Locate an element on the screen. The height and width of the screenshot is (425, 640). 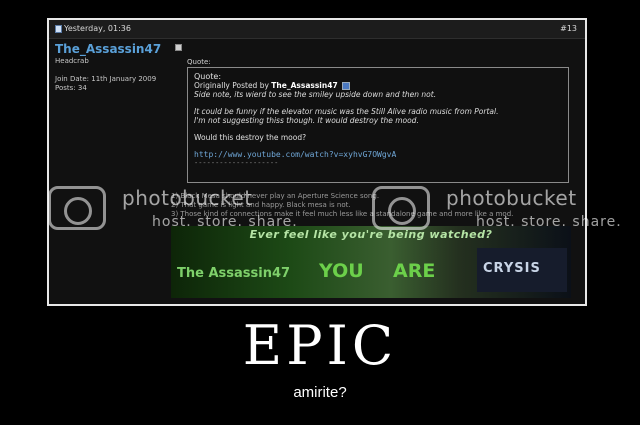
banner-word-are: ARE is located at coordinates (414, 271).